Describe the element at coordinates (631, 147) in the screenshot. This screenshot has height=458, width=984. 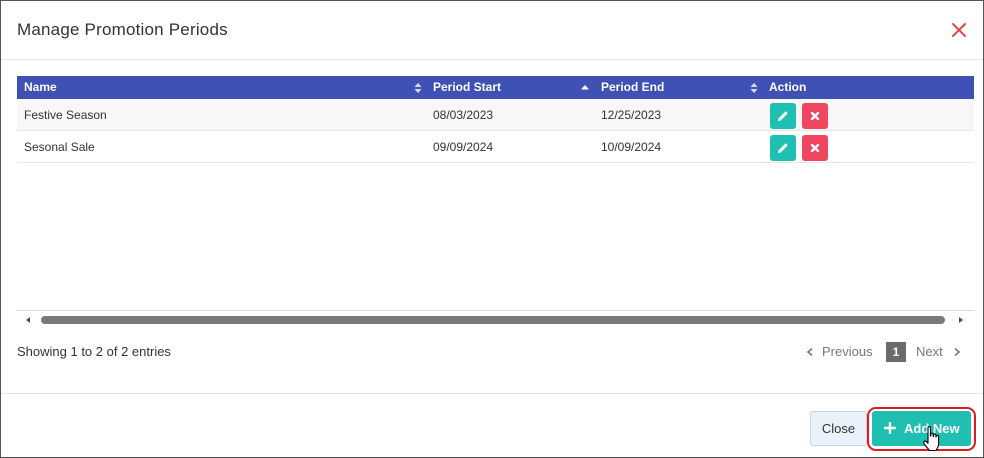
I see `cell-period-end: 10/09/2024` at that location.